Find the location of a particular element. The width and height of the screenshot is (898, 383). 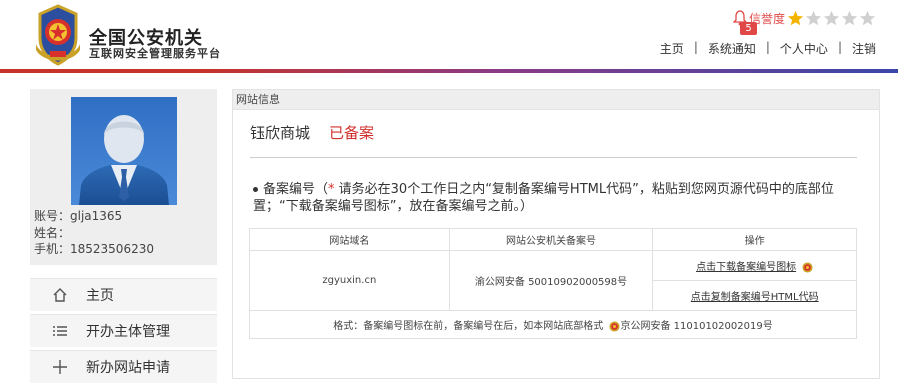

sidebar-item-new-site-application: 新办网站申请 is located at coordinates (123, 366).